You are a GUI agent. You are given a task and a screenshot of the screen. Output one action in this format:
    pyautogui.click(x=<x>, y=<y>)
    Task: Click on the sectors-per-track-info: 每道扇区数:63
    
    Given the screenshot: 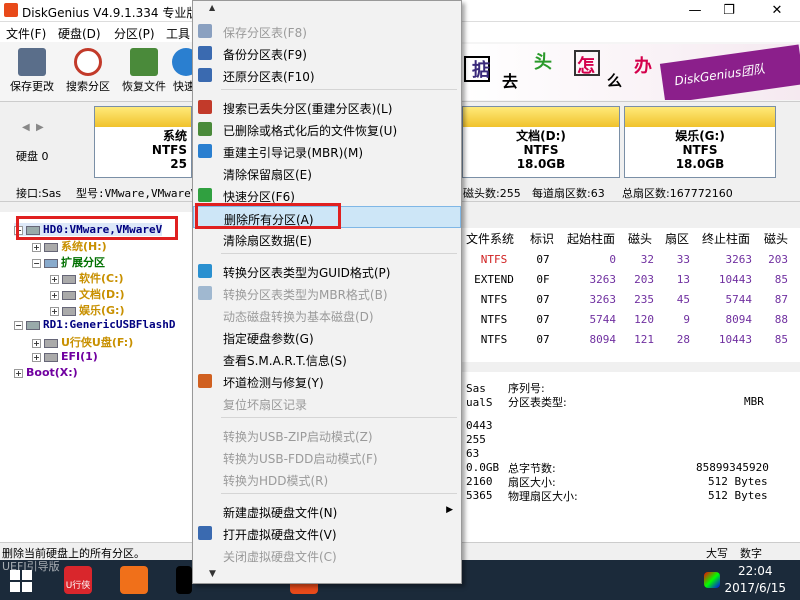 What is the action you would take?
    pyautogui.click(x=568, y=193)
    